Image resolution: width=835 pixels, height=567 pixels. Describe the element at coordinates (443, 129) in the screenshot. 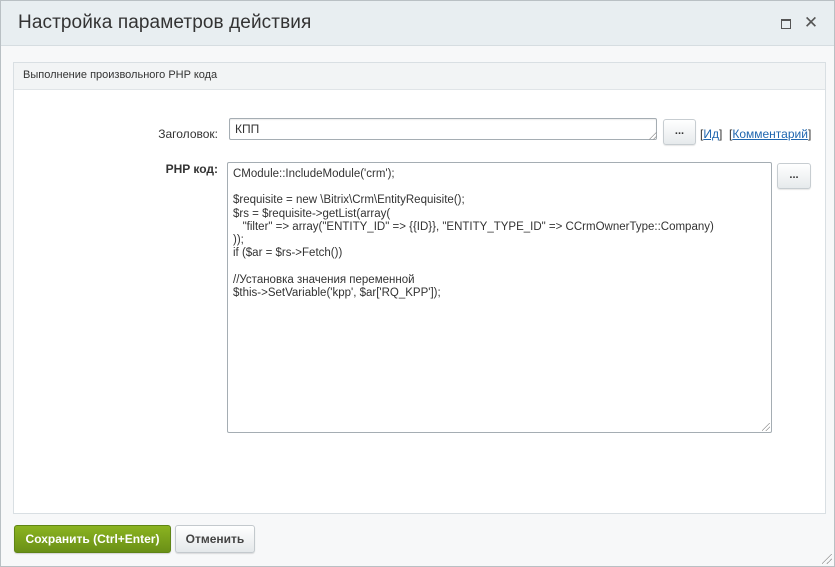

I see `title-input` at that location.